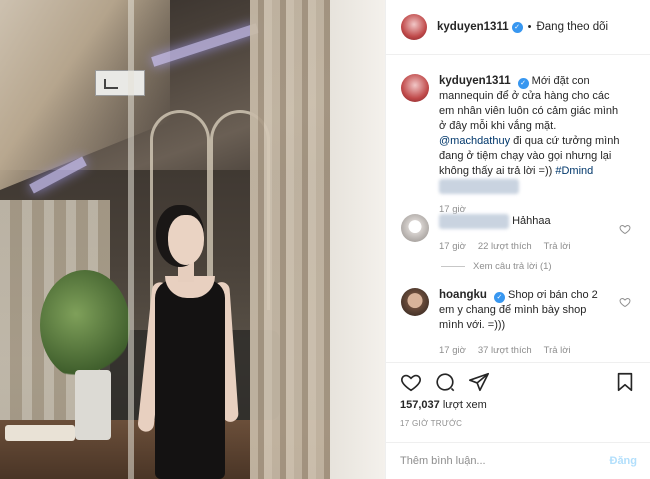 This screenshot has height=479, width=650. Describe the element at coordinates (572, 27) in the screenshot. I see `follow-status-button: Đang theo dõi` at that location.